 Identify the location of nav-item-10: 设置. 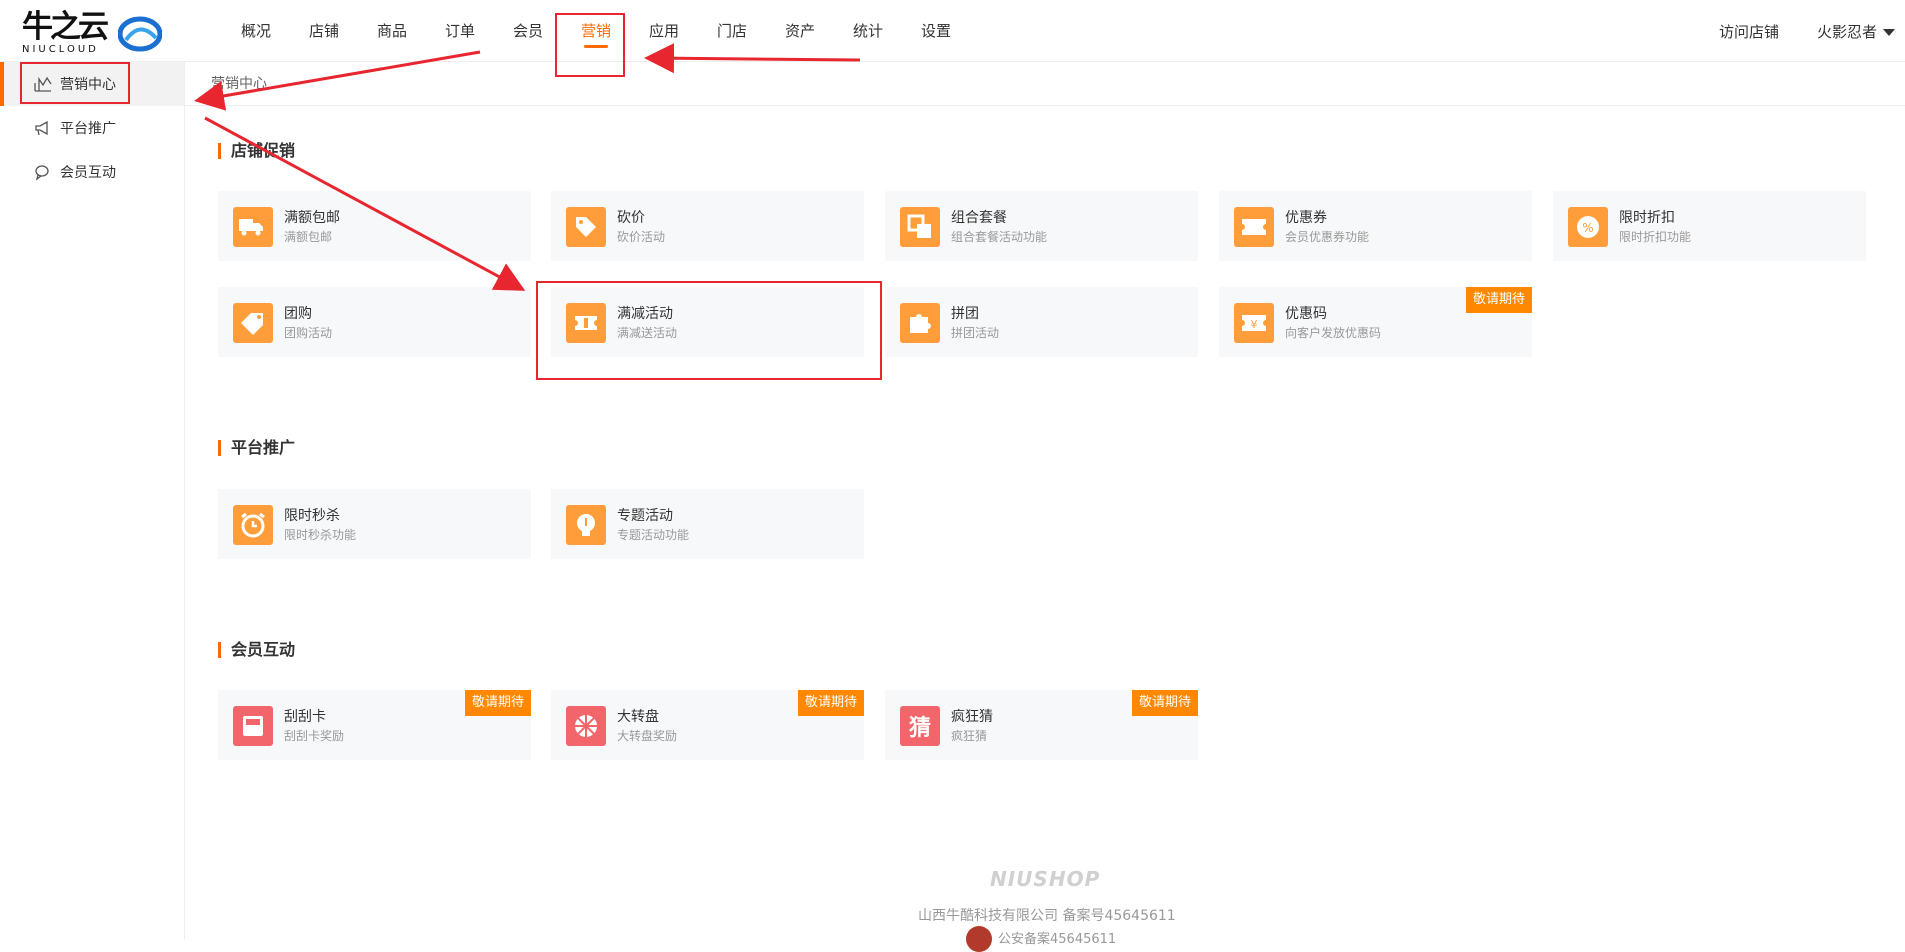
(936, 31).